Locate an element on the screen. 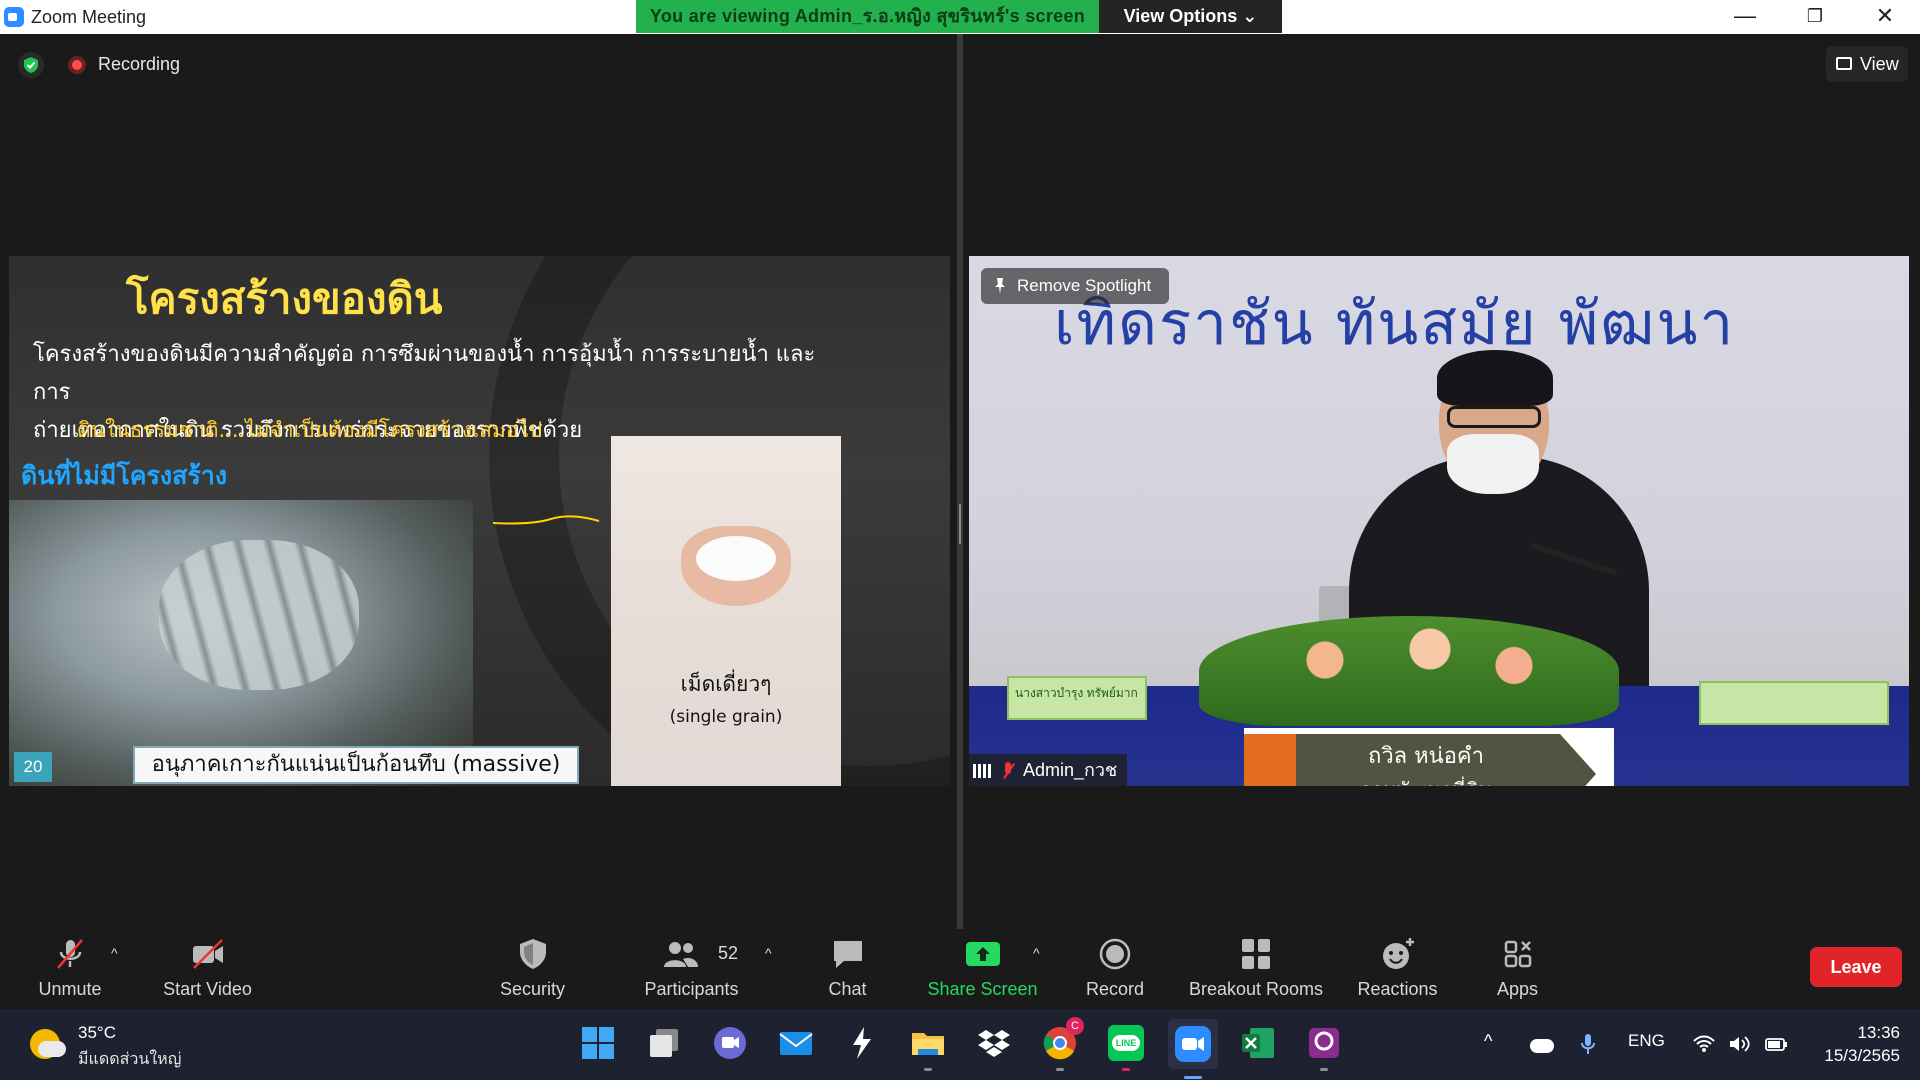 Image resolution: width=1920 pixels, height=1080 pixels. audio-options-caret: ^ is located at coordinates (114, 953).